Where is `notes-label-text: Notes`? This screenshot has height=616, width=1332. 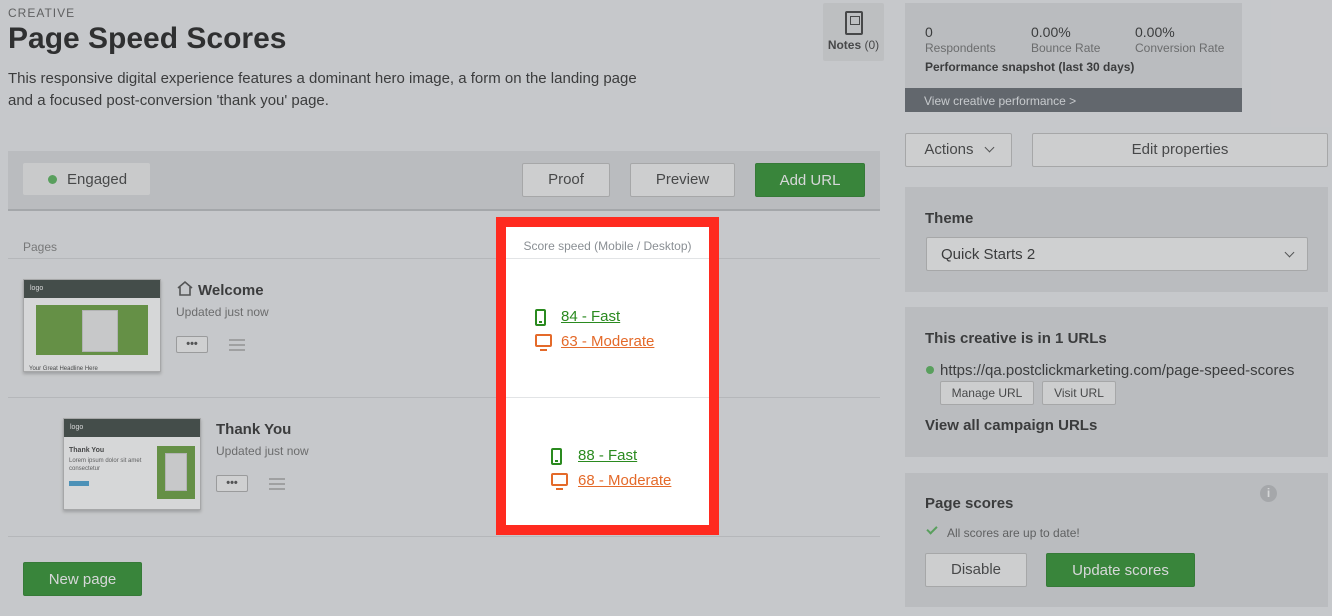
notes-label-text: Notes is located at coordinates (844, 45).